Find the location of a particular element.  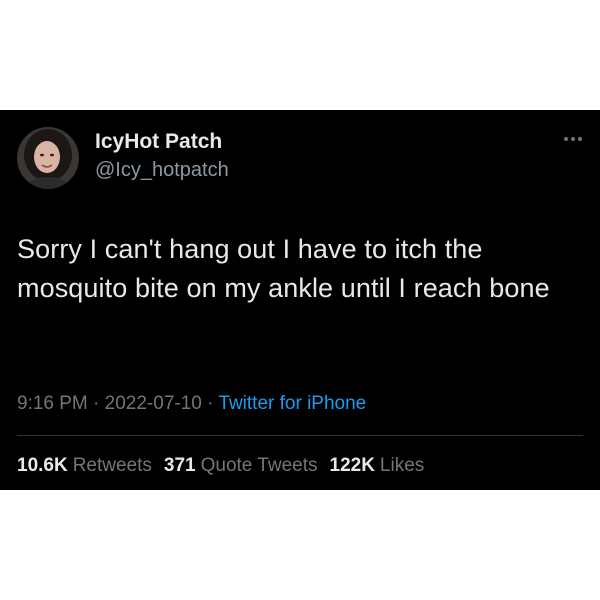

display-name: IcyHot Patch is located at coordinates (158, 142).